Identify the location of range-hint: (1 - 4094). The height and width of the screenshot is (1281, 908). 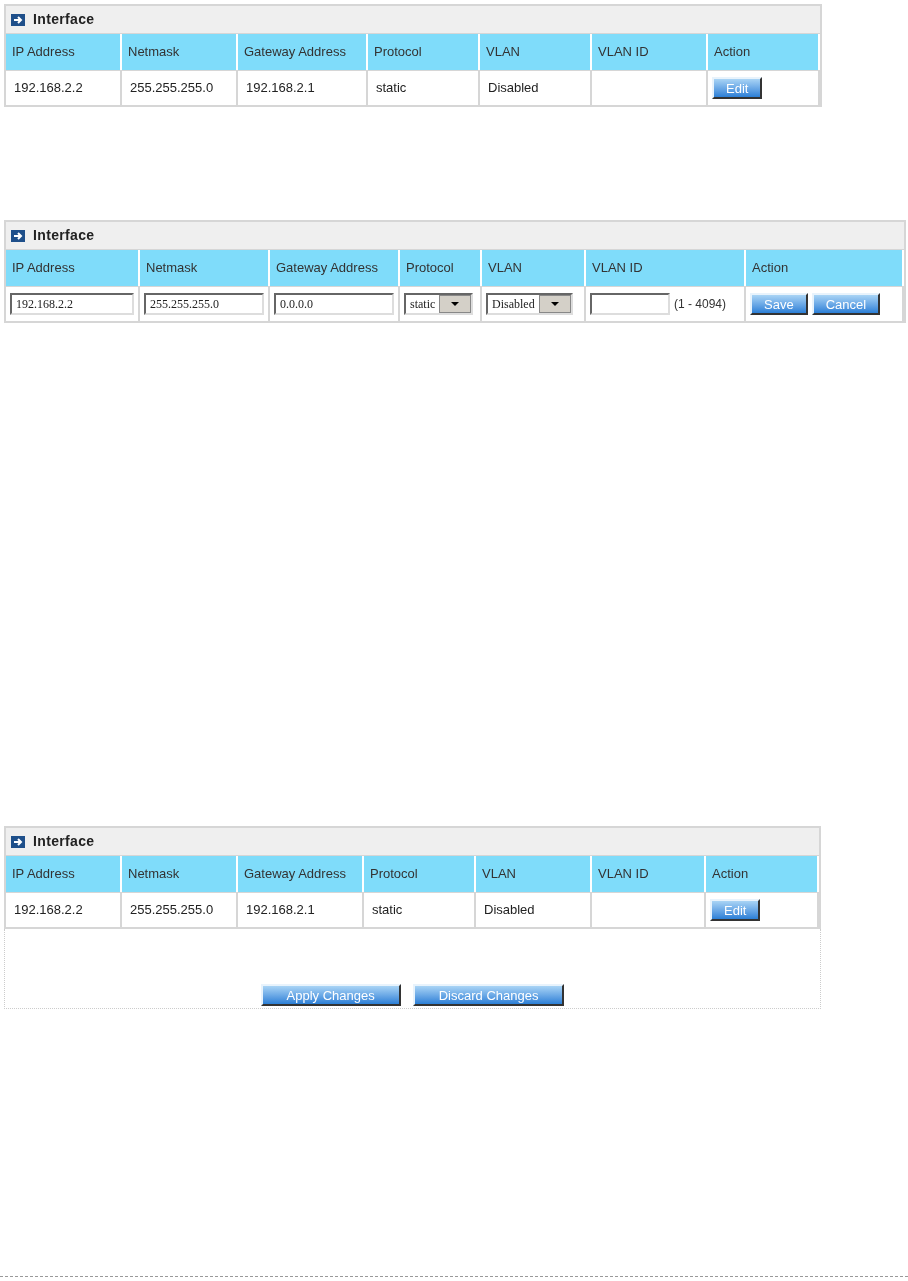
(700, 304).